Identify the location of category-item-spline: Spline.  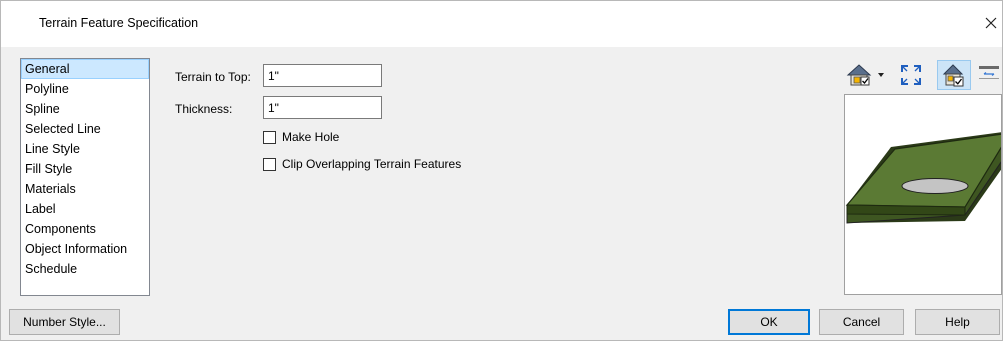
(85, 109).